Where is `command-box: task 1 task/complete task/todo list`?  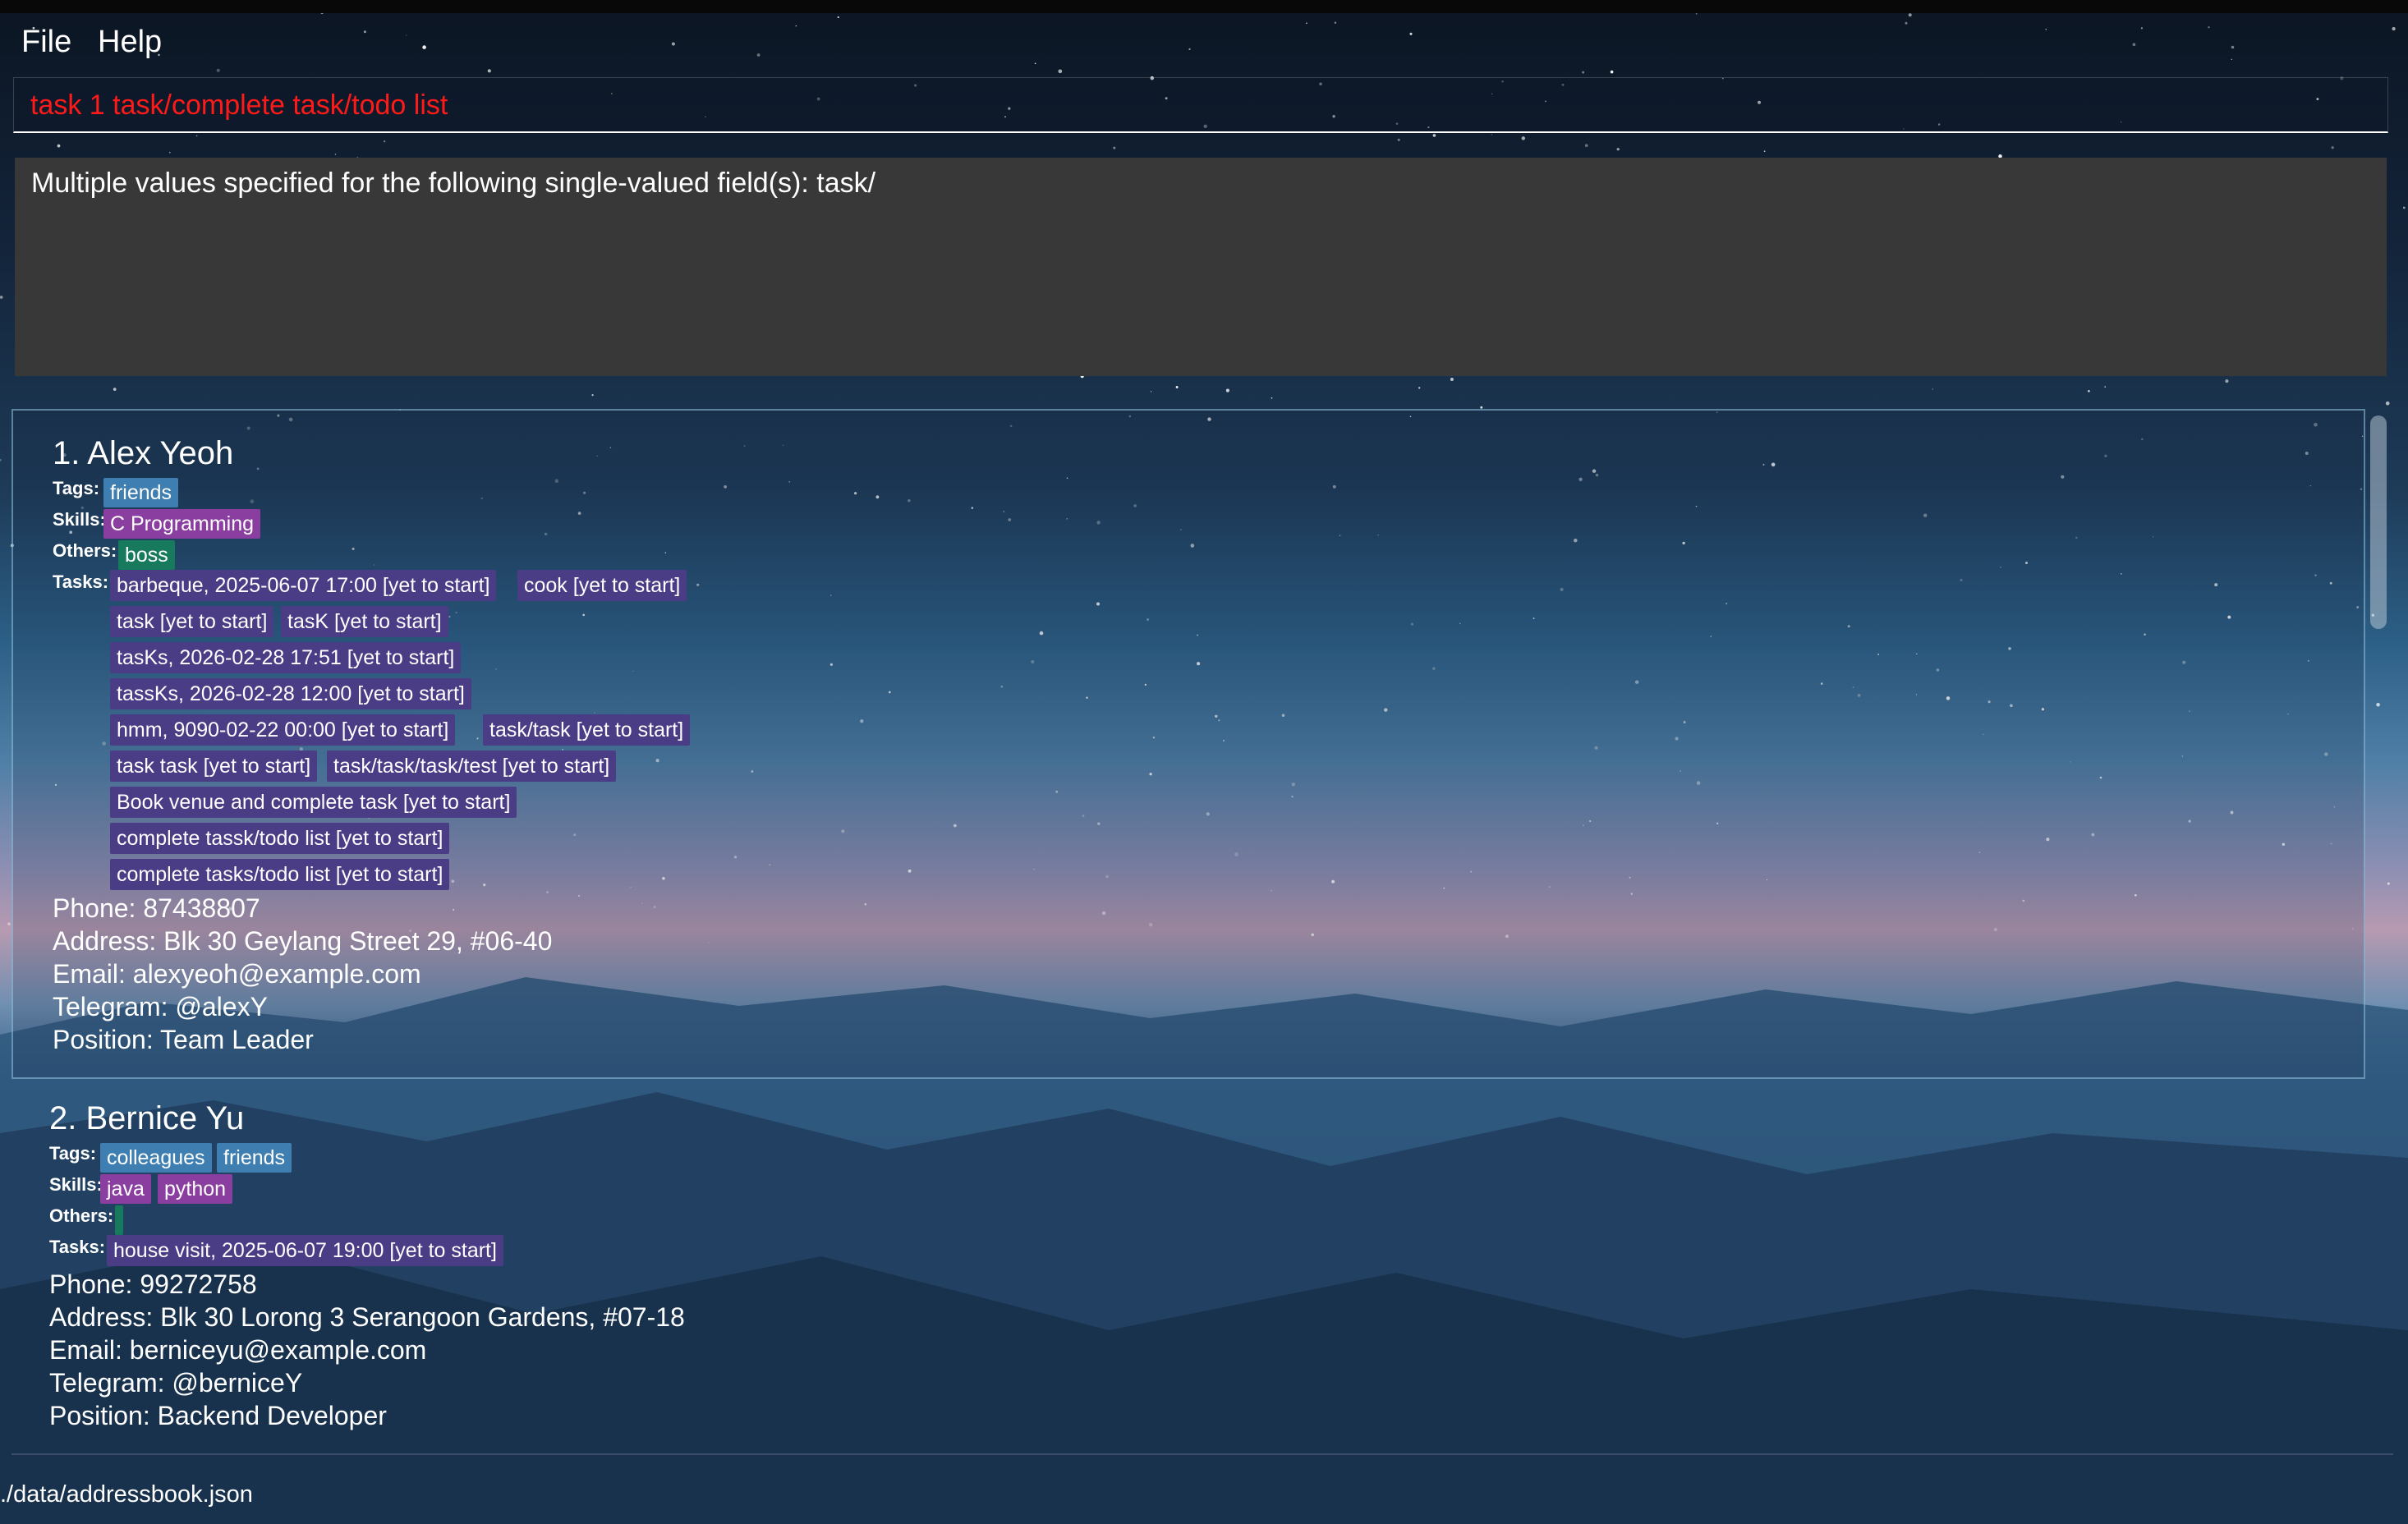
command-box: task 1 task/complete task/todo list is located at coordinates (1200, 105).